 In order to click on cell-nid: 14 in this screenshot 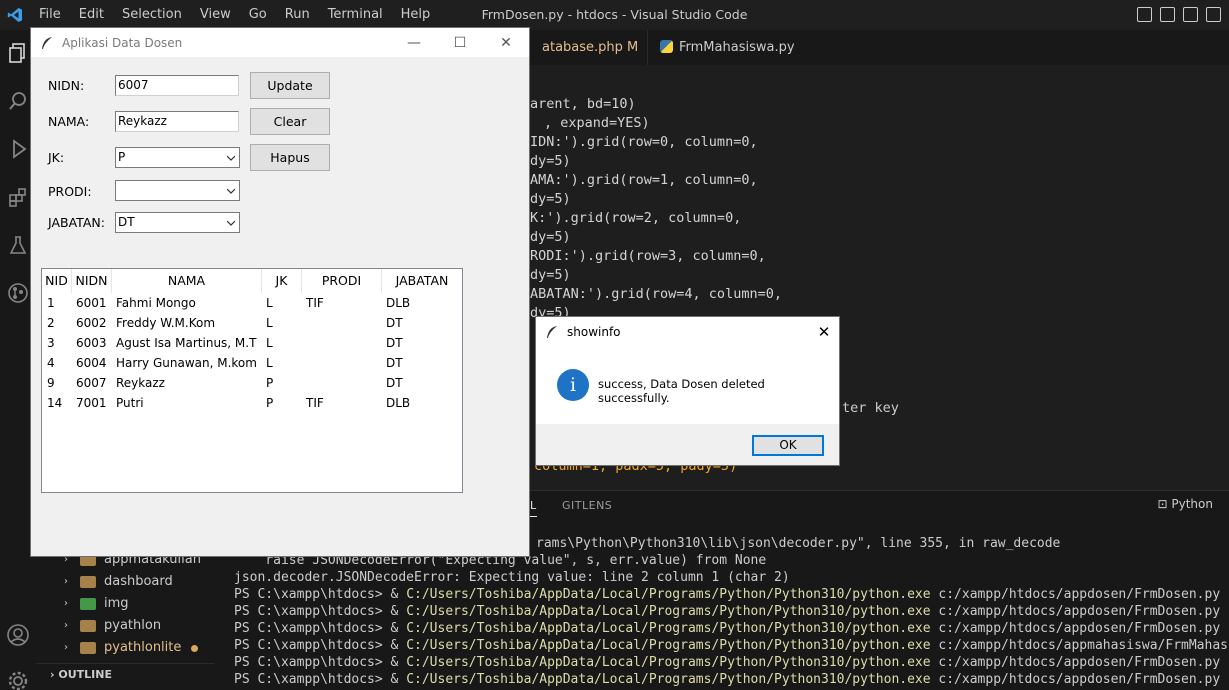, I will do `click(59, 403)`.